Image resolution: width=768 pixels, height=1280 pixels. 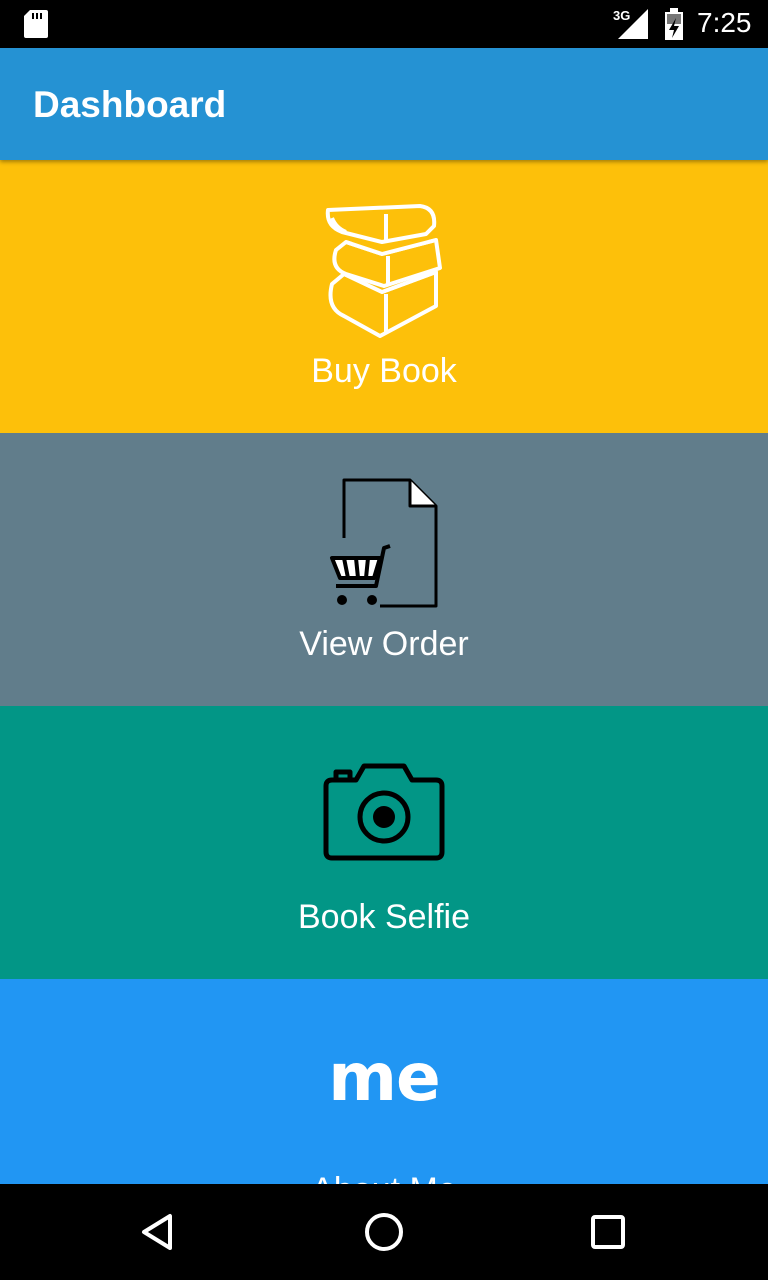 I want to click on camera-icon, so click(x=384, y=812).